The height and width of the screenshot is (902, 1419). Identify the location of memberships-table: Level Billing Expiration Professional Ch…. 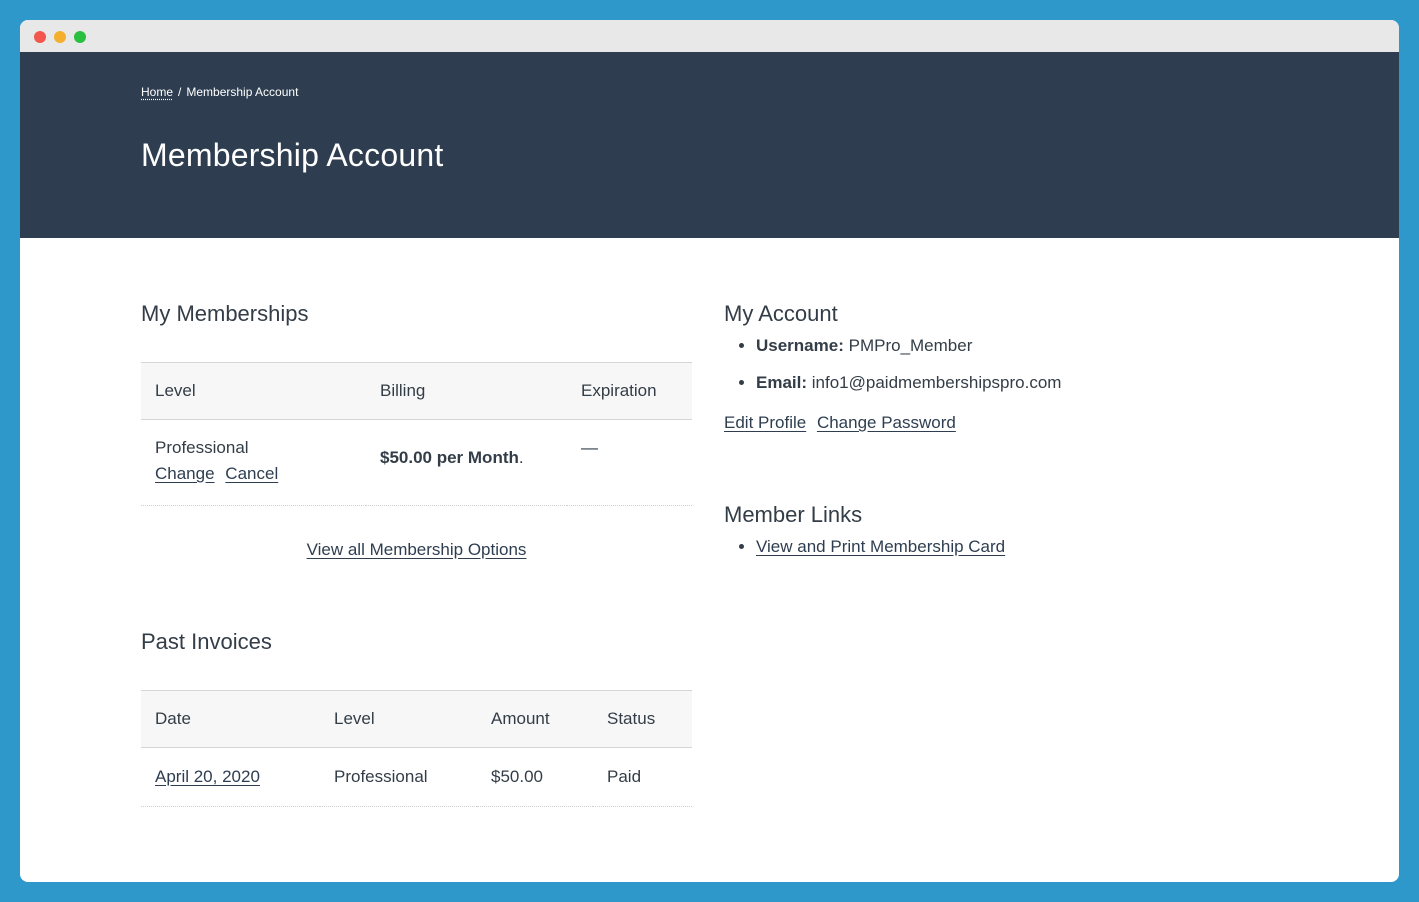
(416, 434).